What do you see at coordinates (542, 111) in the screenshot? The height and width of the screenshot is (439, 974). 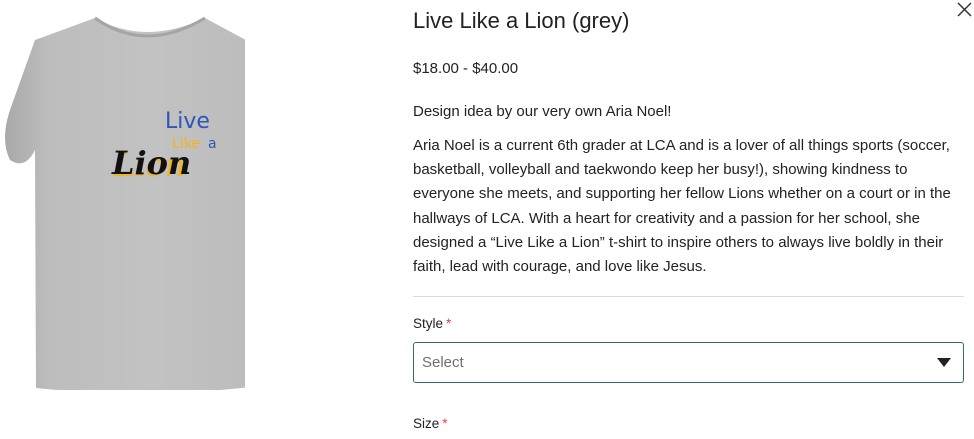 I see `description-lead: Design idea by our very own Aria Noel!` at bounding box center [542, 111].